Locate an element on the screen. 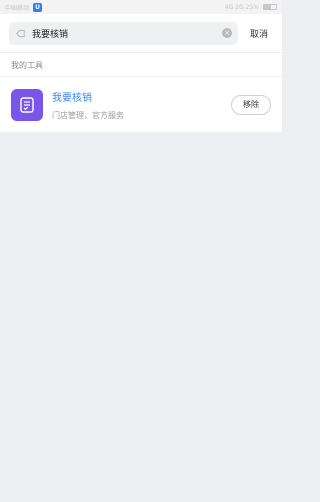 The image size is (320, 502). clear-search-icon: × is located at coordinates (227, 33).